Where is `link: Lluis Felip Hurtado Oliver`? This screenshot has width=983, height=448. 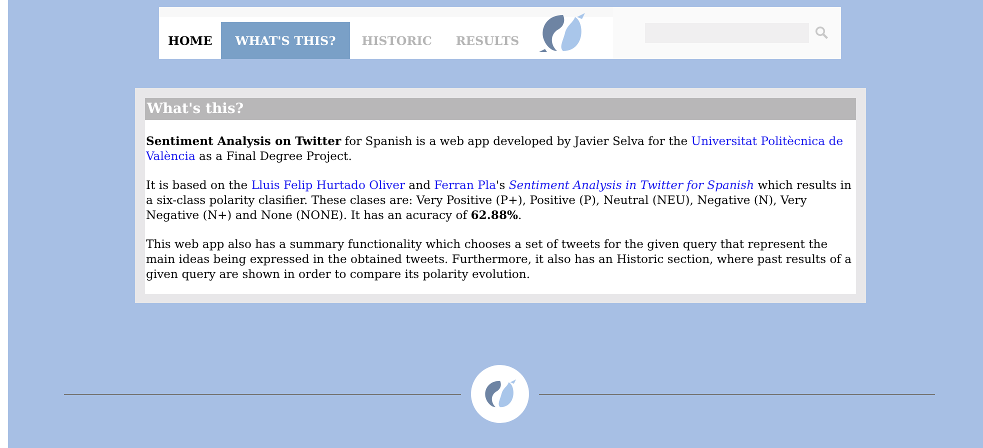 link: Lluis Felip Hurtado Oliver is located at coordinates (328, 185).